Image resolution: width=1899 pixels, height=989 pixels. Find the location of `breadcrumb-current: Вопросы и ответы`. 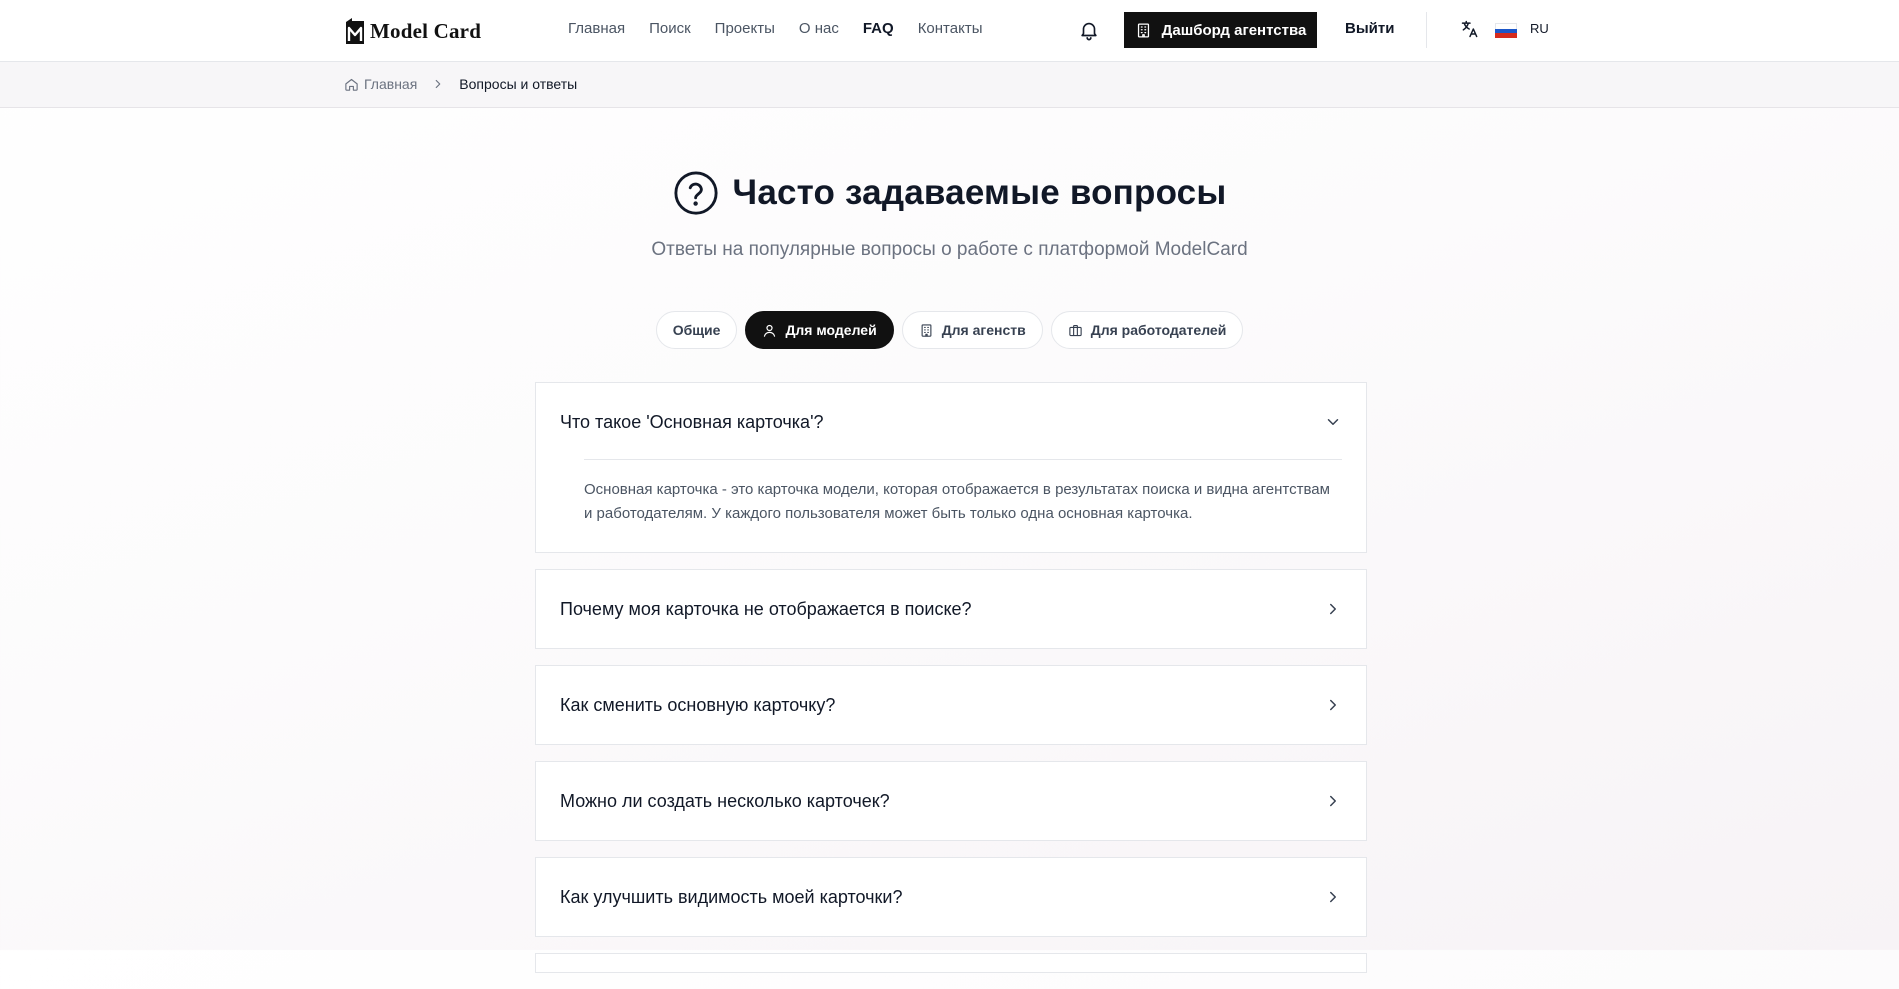

breadcrumb-current: Вопросы и ответы is located at coordinates (518, 84).